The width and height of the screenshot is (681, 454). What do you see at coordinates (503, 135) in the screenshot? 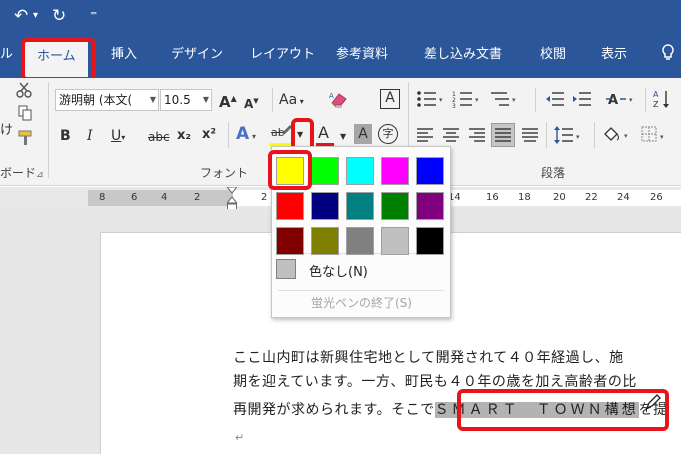
I see `justify-button` at bounding box center [503, 135].